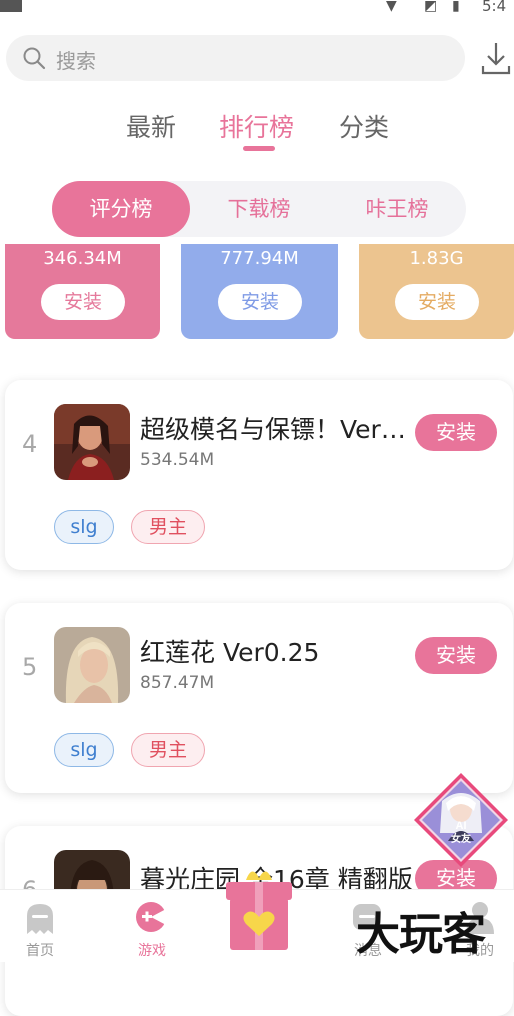 The image size is (514, 1016). What do you see at coordinates (11, 6) in the screenshot?
I see `status-notification-icon` at bounding box center [11, 6].